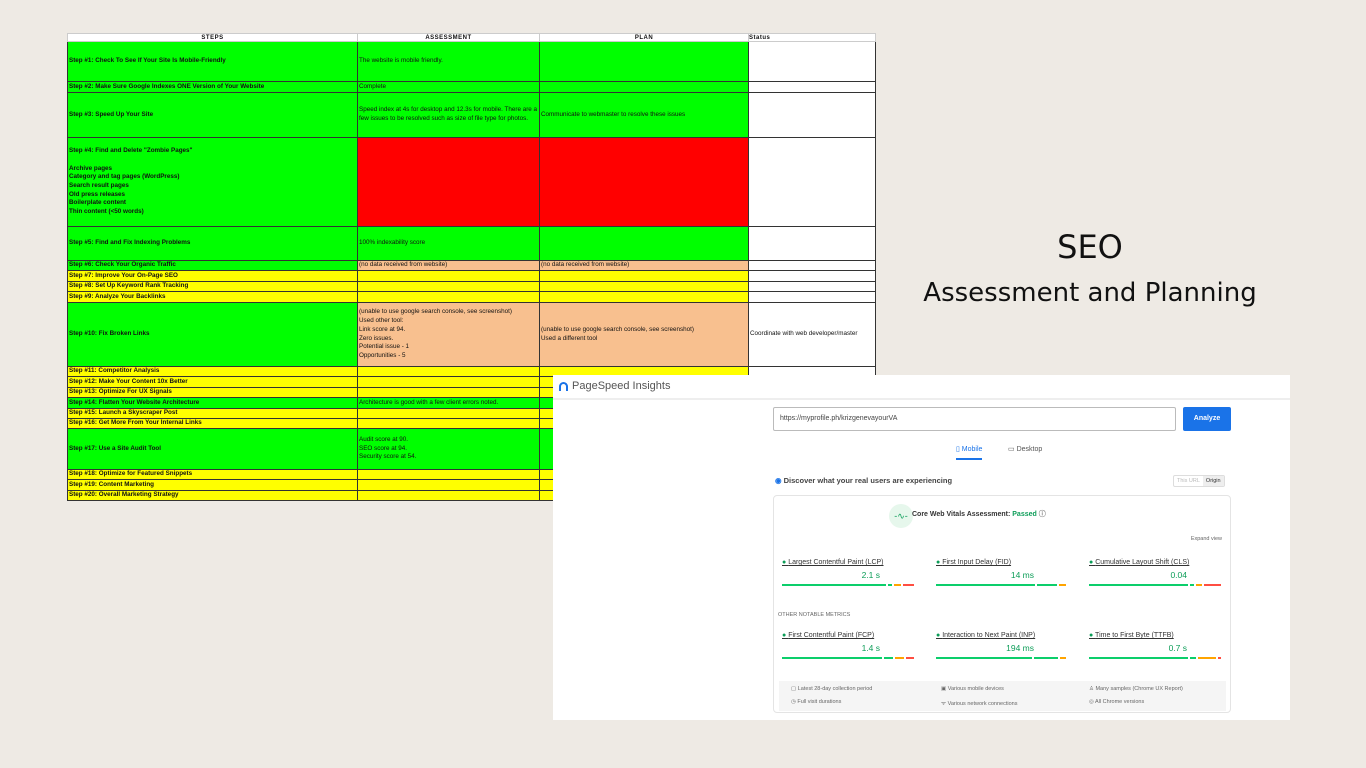 The width and height of the screenshot is (1366, 768). What do you see at coordinates (852, 645) in the screenshot?
I see `metric: First Contentful Paint (FCP) 1.4 s` at bounding box center [852, 645].